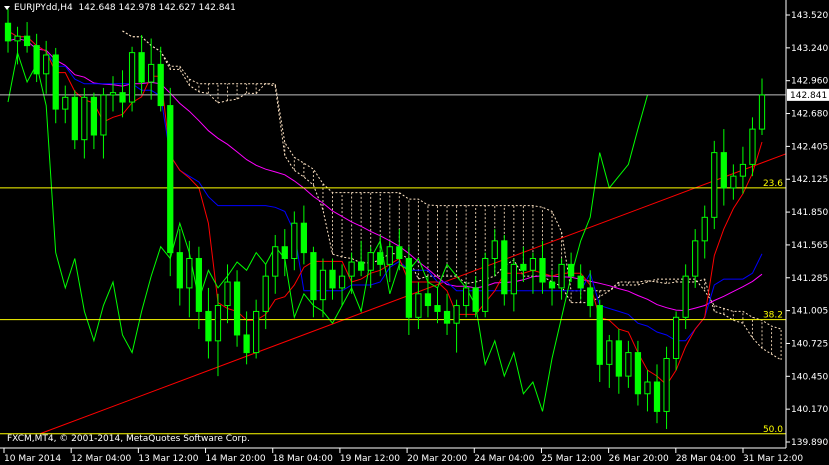 This screenshot has width=829, height=465. What do you see at coordinates (236, 459) in the screenshot?
I see `time-tick-label: 14 Mar 20:00` at bounding box center [236, 459].